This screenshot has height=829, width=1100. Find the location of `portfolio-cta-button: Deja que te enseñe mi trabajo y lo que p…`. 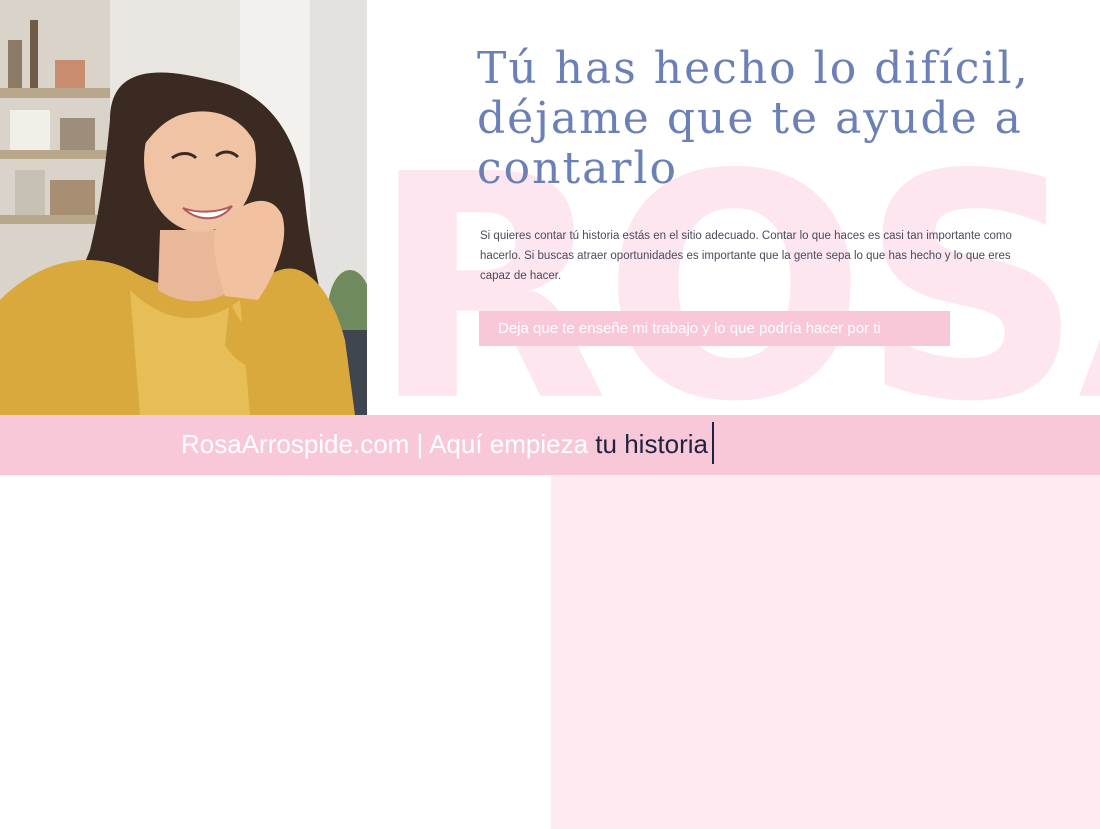

portfolio-cta-button: Deja que te enseñe mi trabajo y lo que p… is located at coordinates (714, 328).